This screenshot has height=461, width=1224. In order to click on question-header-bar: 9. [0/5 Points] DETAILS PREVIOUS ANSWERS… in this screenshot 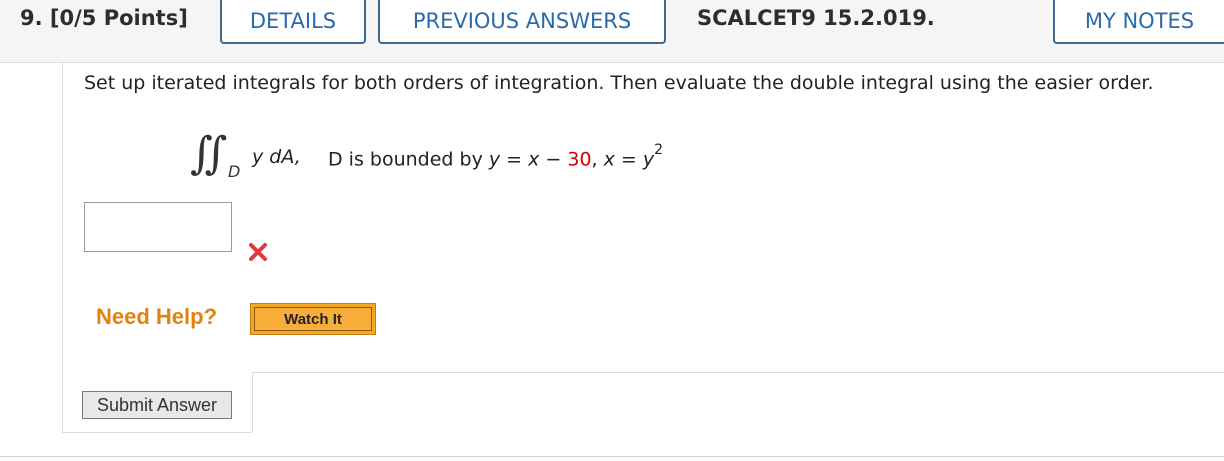, I will do `click(612, 31)`.